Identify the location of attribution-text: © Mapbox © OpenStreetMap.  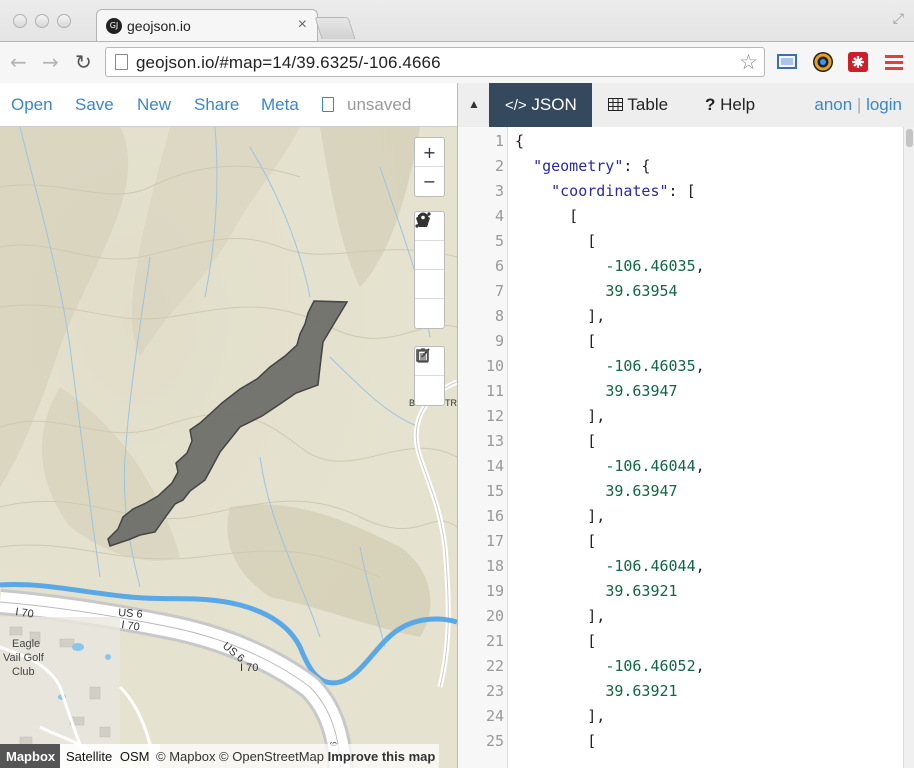
(240, 756).